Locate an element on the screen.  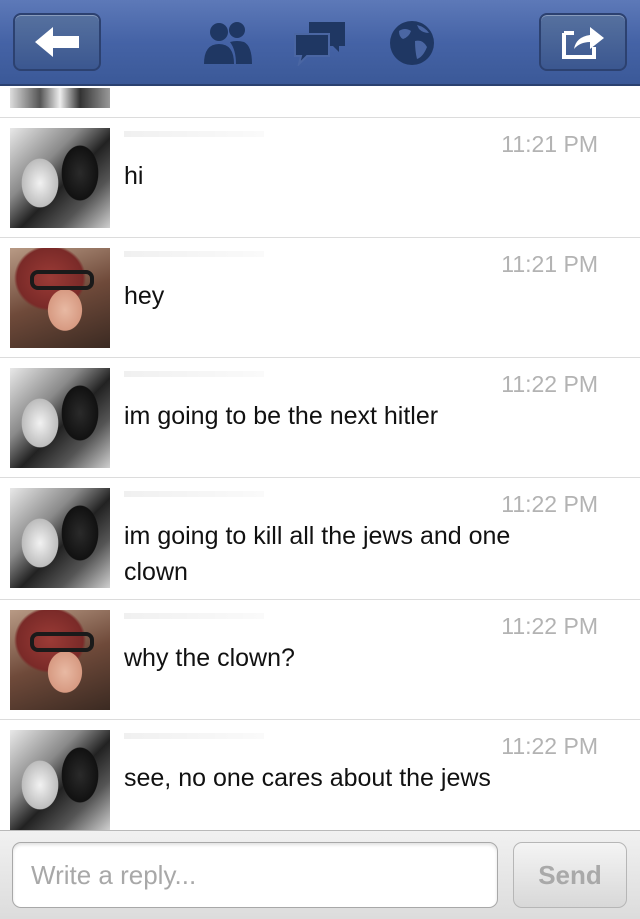
friends-icon is located at coordinates (227, 43).